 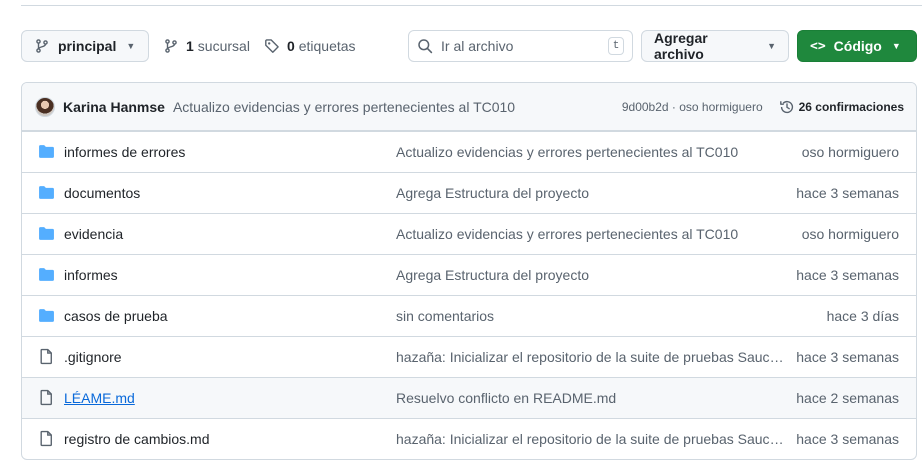 I want to click on branch-selector-button: principal ▼, so click(x=85, y=46).